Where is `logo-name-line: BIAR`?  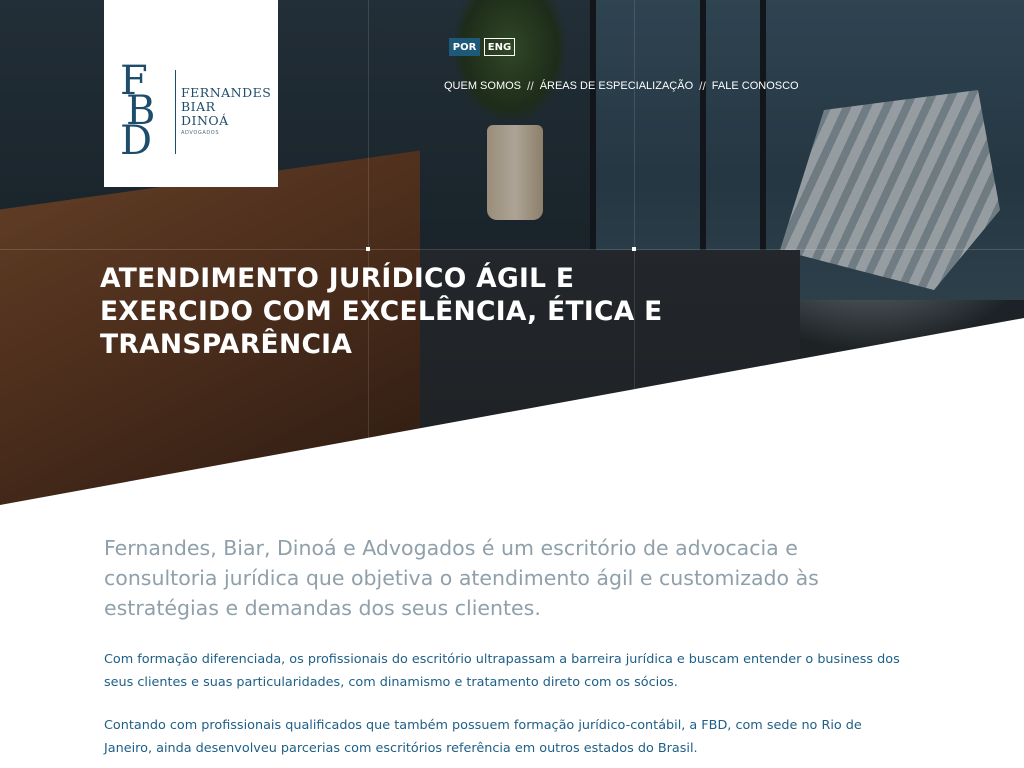 logo-name-line: BIAR is located at coordinates (198, 106).